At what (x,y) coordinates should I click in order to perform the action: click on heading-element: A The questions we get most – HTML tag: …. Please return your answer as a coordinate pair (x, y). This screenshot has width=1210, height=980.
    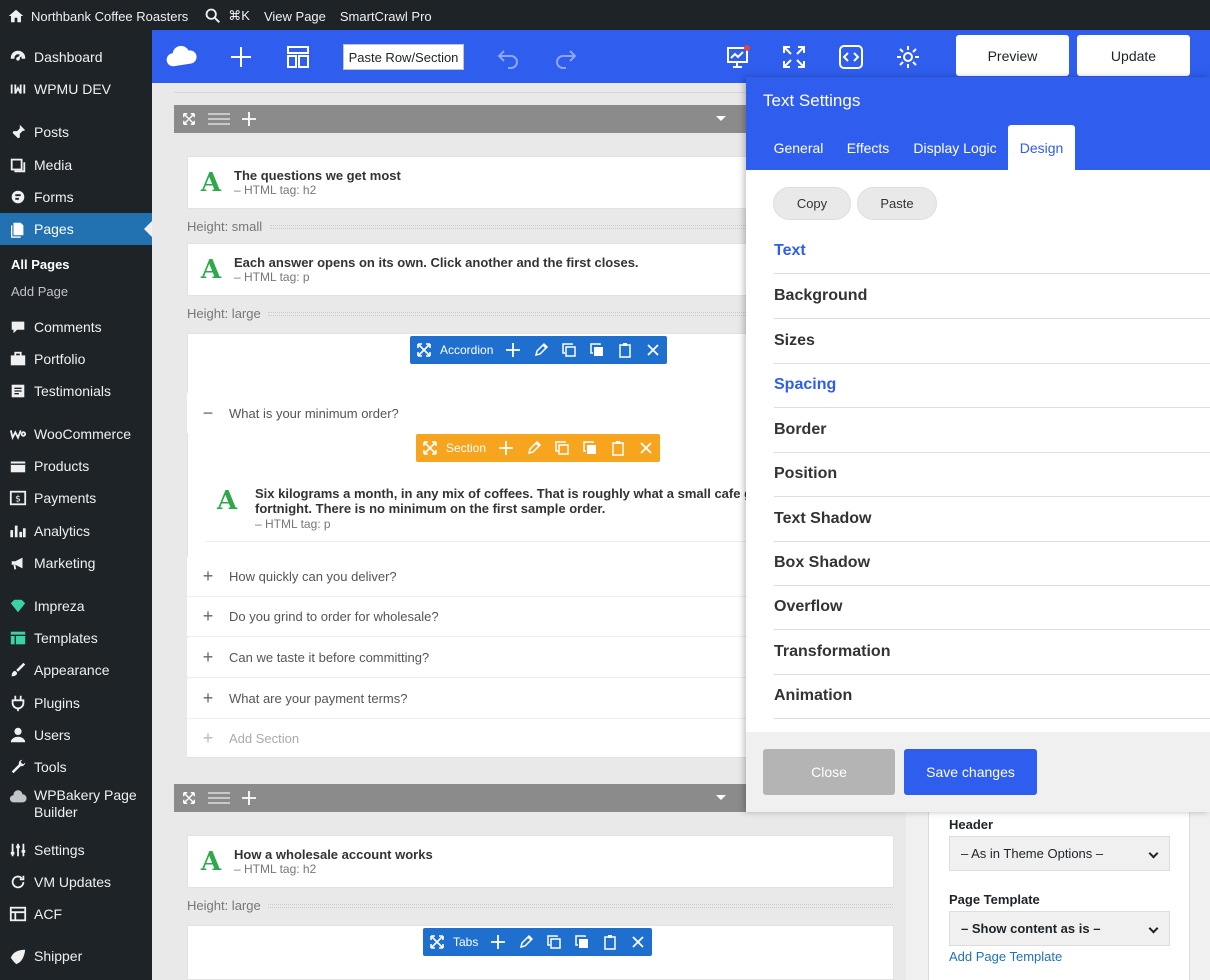
    Looking at the image, I should click on (467, 182).